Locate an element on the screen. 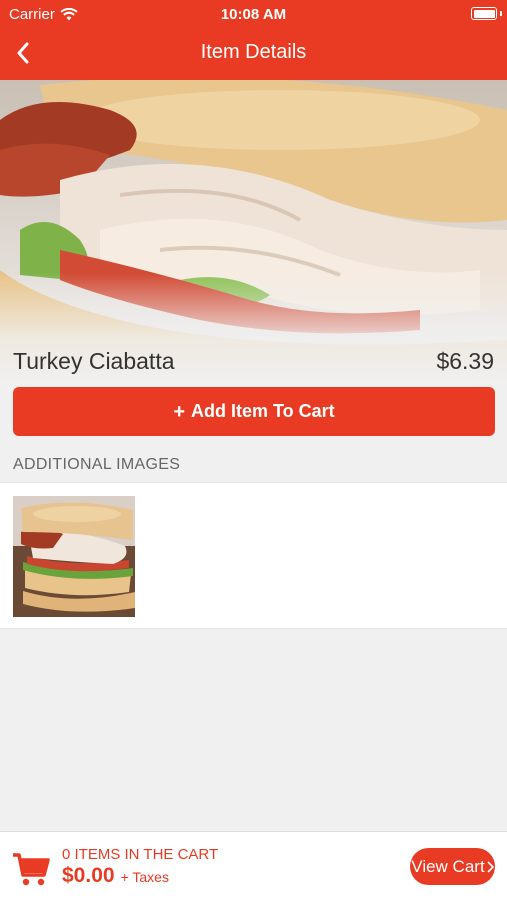 The image size is (507, 900). navigation-bar: Item Details is located at coordinates (253, 54).